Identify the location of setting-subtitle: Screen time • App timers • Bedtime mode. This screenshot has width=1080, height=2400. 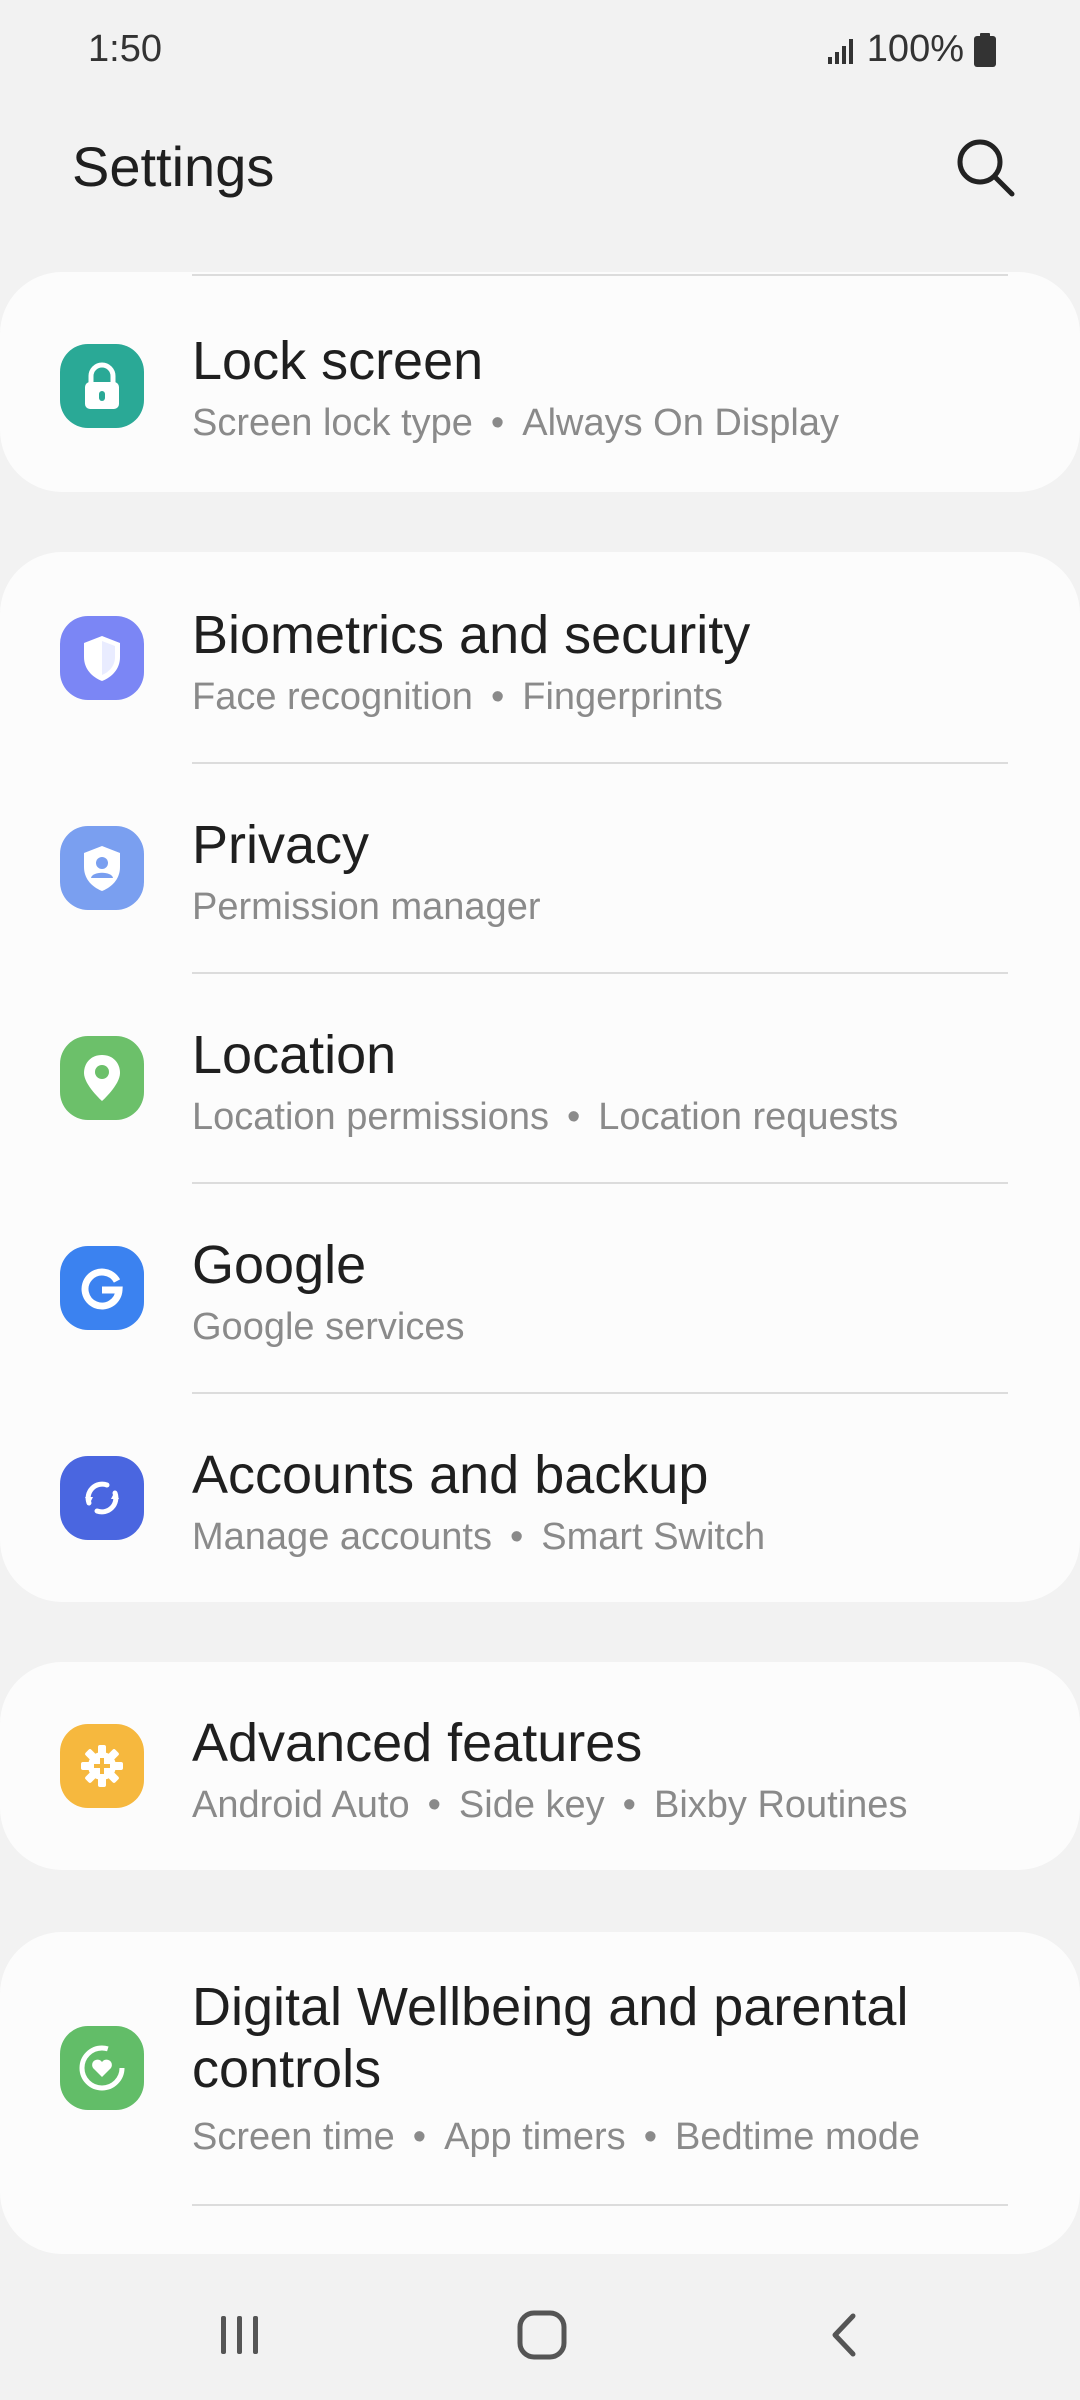
(556, 2137).